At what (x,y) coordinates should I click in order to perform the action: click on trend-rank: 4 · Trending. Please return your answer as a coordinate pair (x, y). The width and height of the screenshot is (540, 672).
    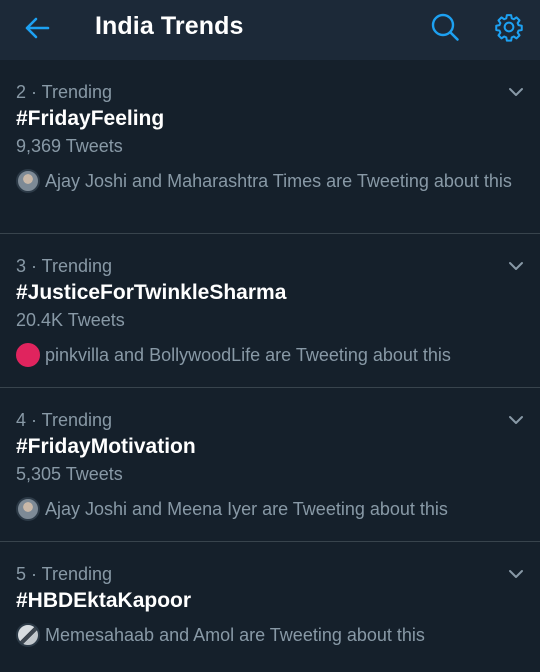
    Looking at the image, I should click on (64, 420).